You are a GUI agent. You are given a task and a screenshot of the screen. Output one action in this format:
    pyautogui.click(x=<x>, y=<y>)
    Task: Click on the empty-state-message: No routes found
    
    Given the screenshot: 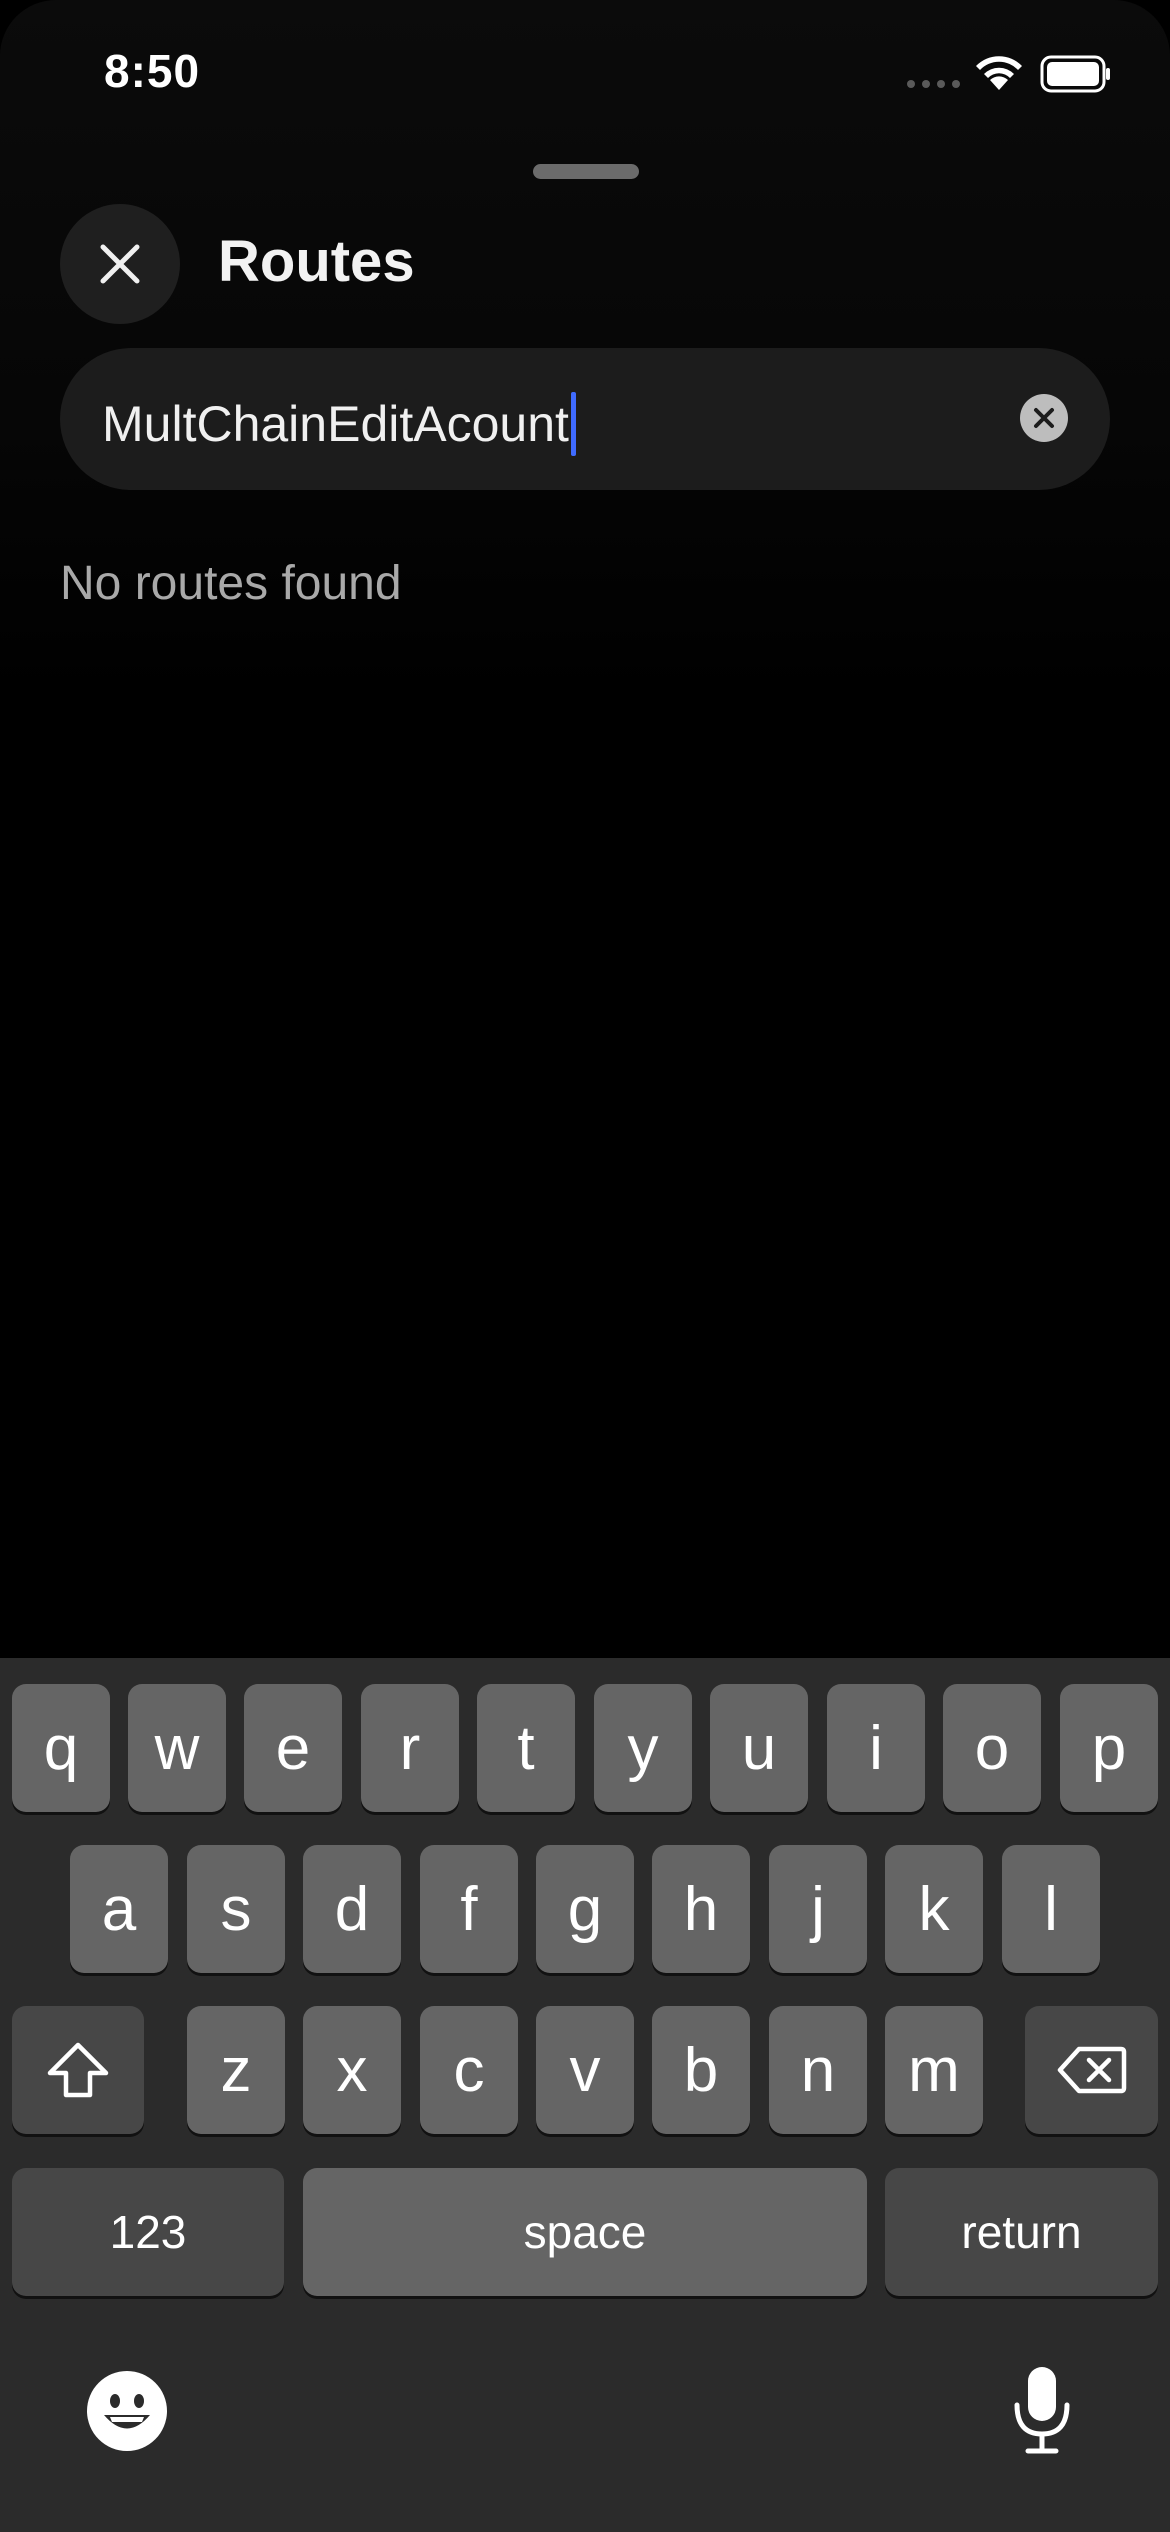 What is the action you would take?
    pyautogui.click(x=231, y=583)
    